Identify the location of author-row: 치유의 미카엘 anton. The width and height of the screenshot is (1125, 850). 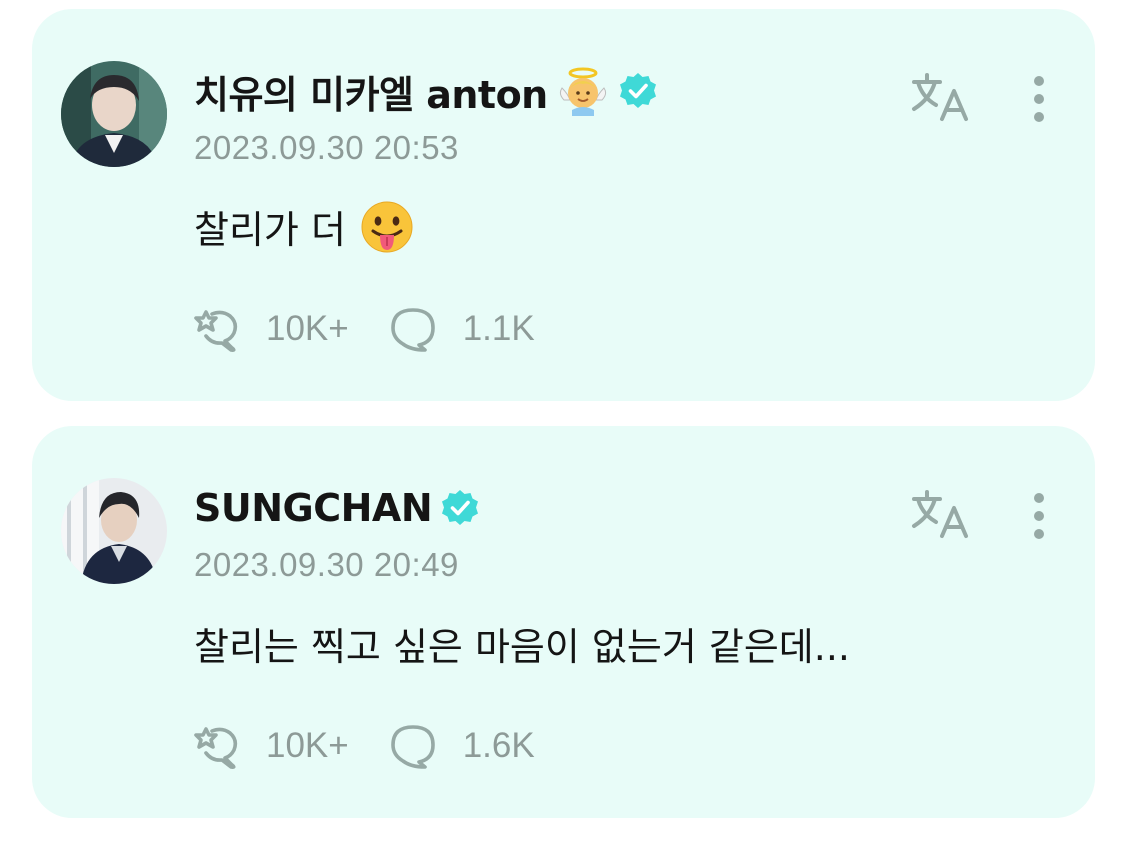
(426, 91).